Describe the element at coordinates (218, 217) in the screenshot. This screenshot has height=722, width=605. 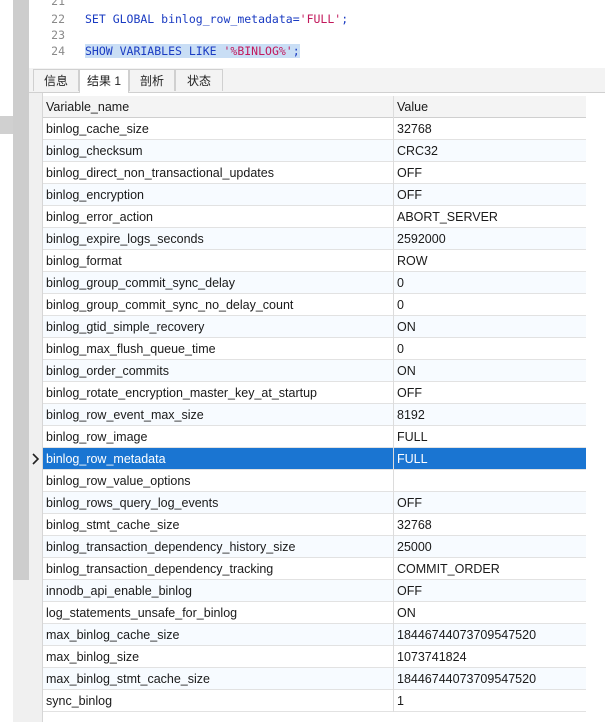
I see `variable-name-cell: binlog_error_action` at that location.